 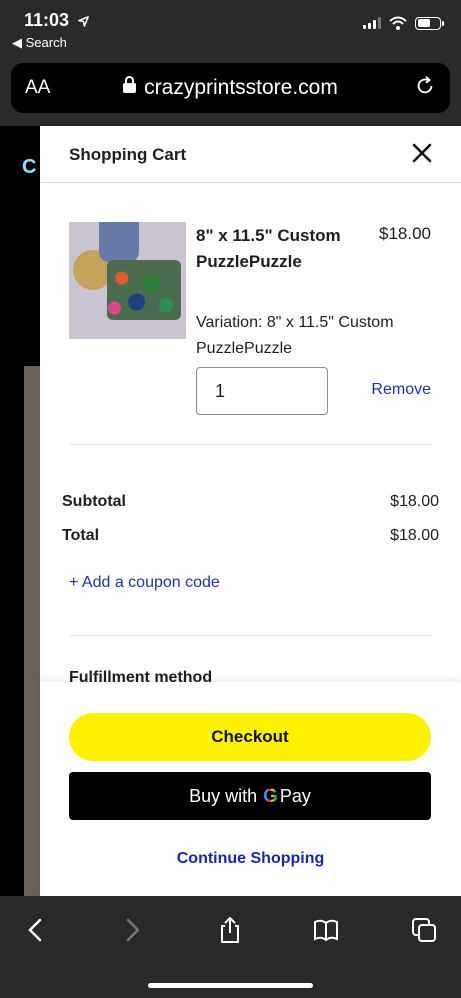 What do you see at coordinates (422, 153) in the screenshot?
I see `close-icon` at bounding box center [422, 153].